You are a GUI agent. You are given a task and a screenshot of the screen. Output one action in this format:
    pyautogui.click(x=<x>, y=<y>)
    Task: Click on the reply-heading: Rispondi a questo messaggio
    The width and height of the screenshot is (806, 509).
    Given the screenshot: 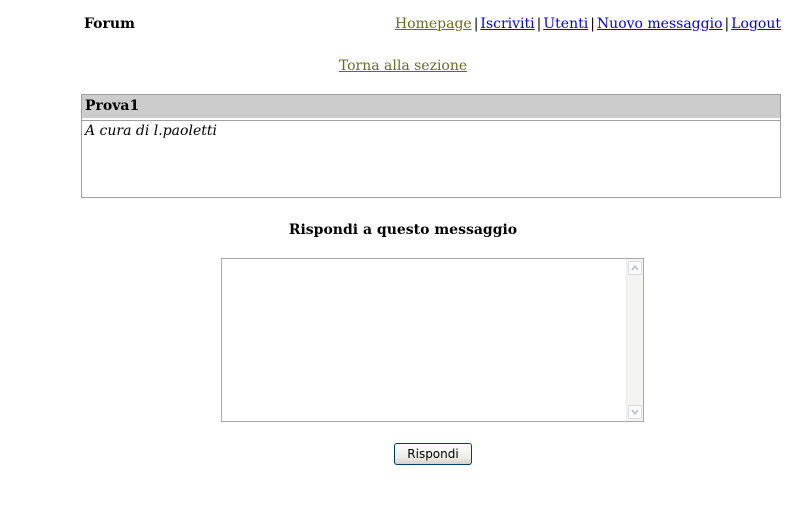 What is the action you would take?
    pyautogui.click(x=403, y=230)
    